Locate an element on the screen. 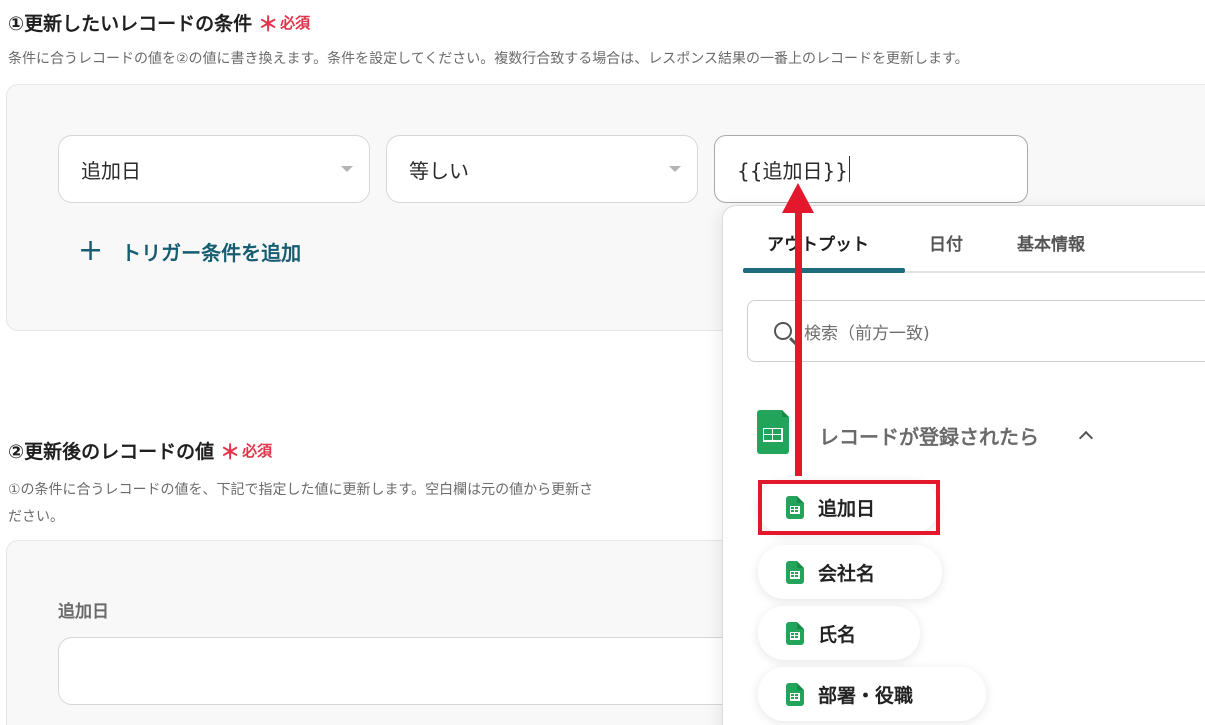 This screenshot has height=725, width=1205. tab-output: アウトプット is located at coordinates (818, 242).